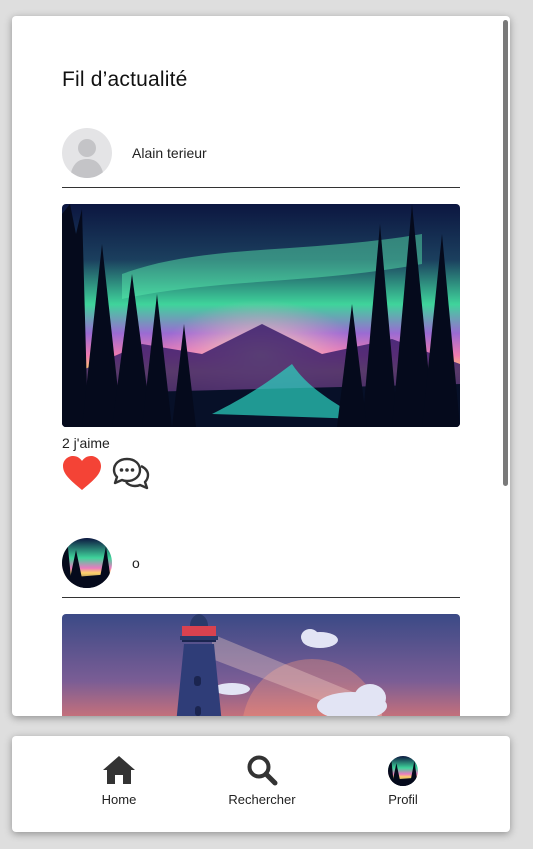 The width and height of the screenshot is (533, 849). Describe the element at coordinates (82, 474) in the screenshot. I see `heart-icon` at that location.